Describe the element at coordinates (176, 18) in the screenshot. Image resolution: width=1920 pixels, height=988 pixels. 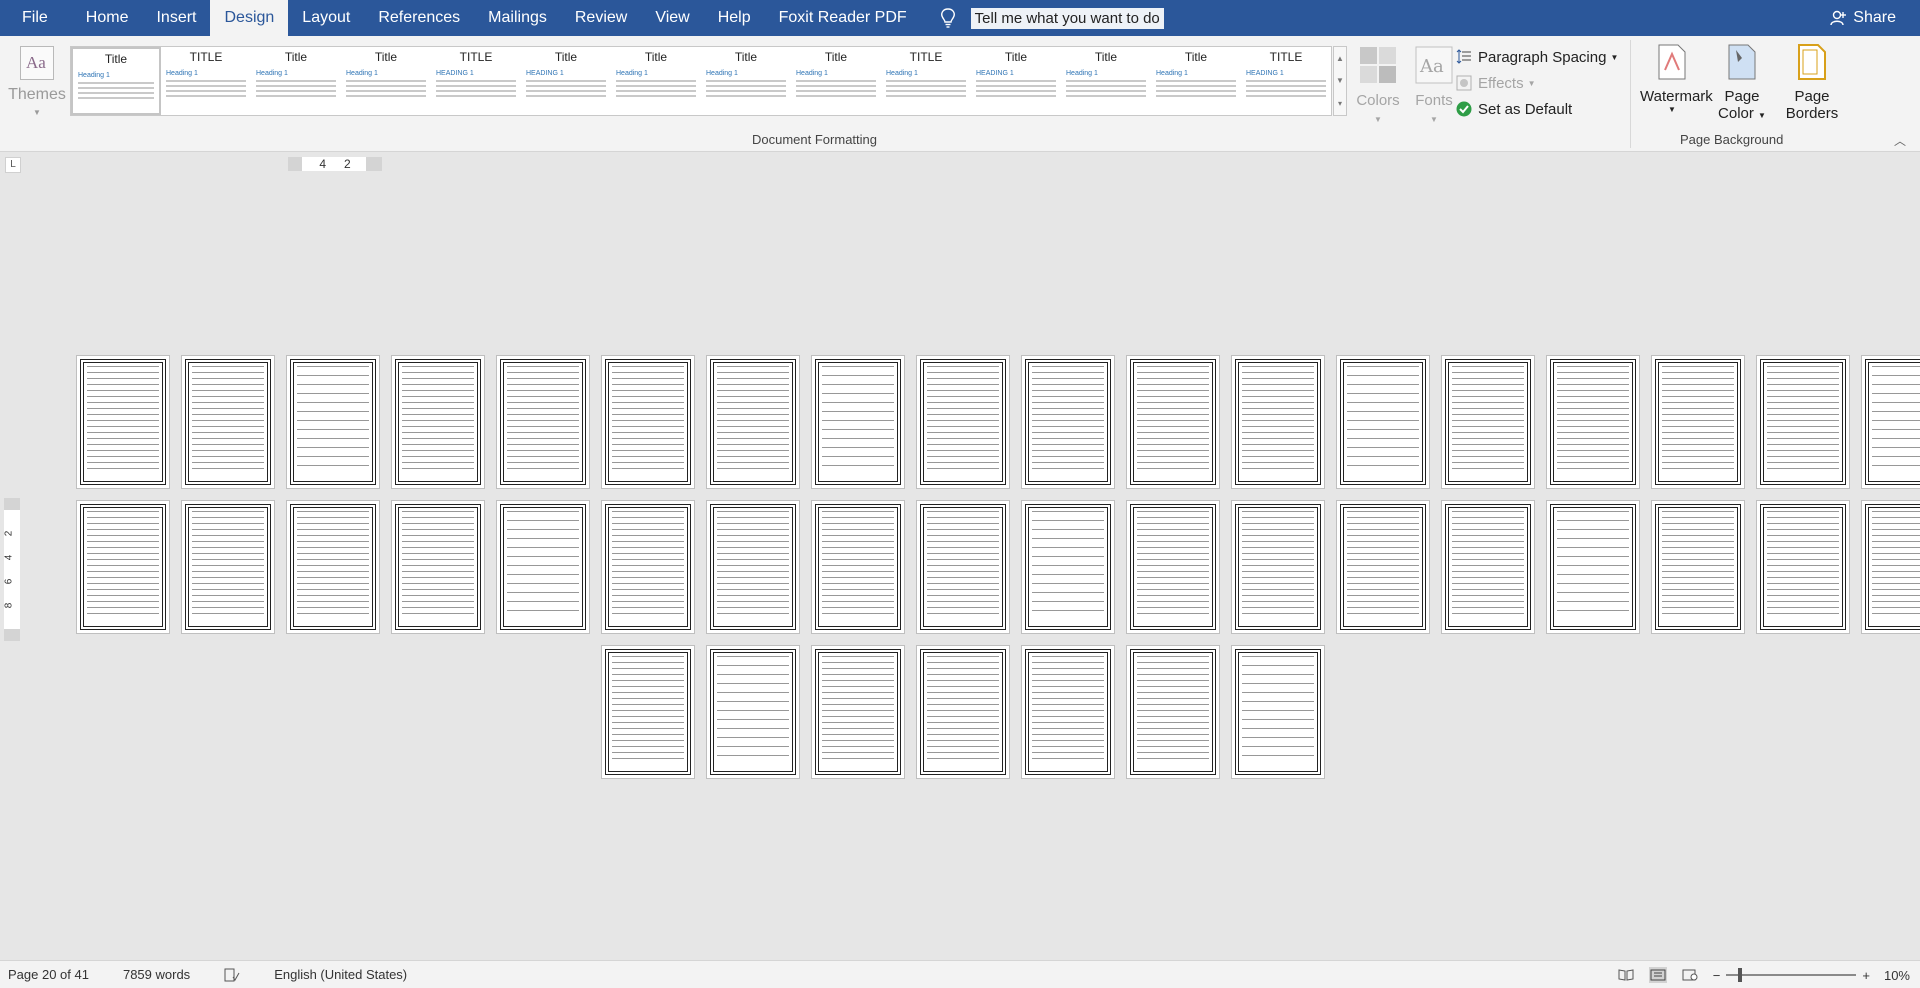
I see `tab-insert: Insert` at that location.